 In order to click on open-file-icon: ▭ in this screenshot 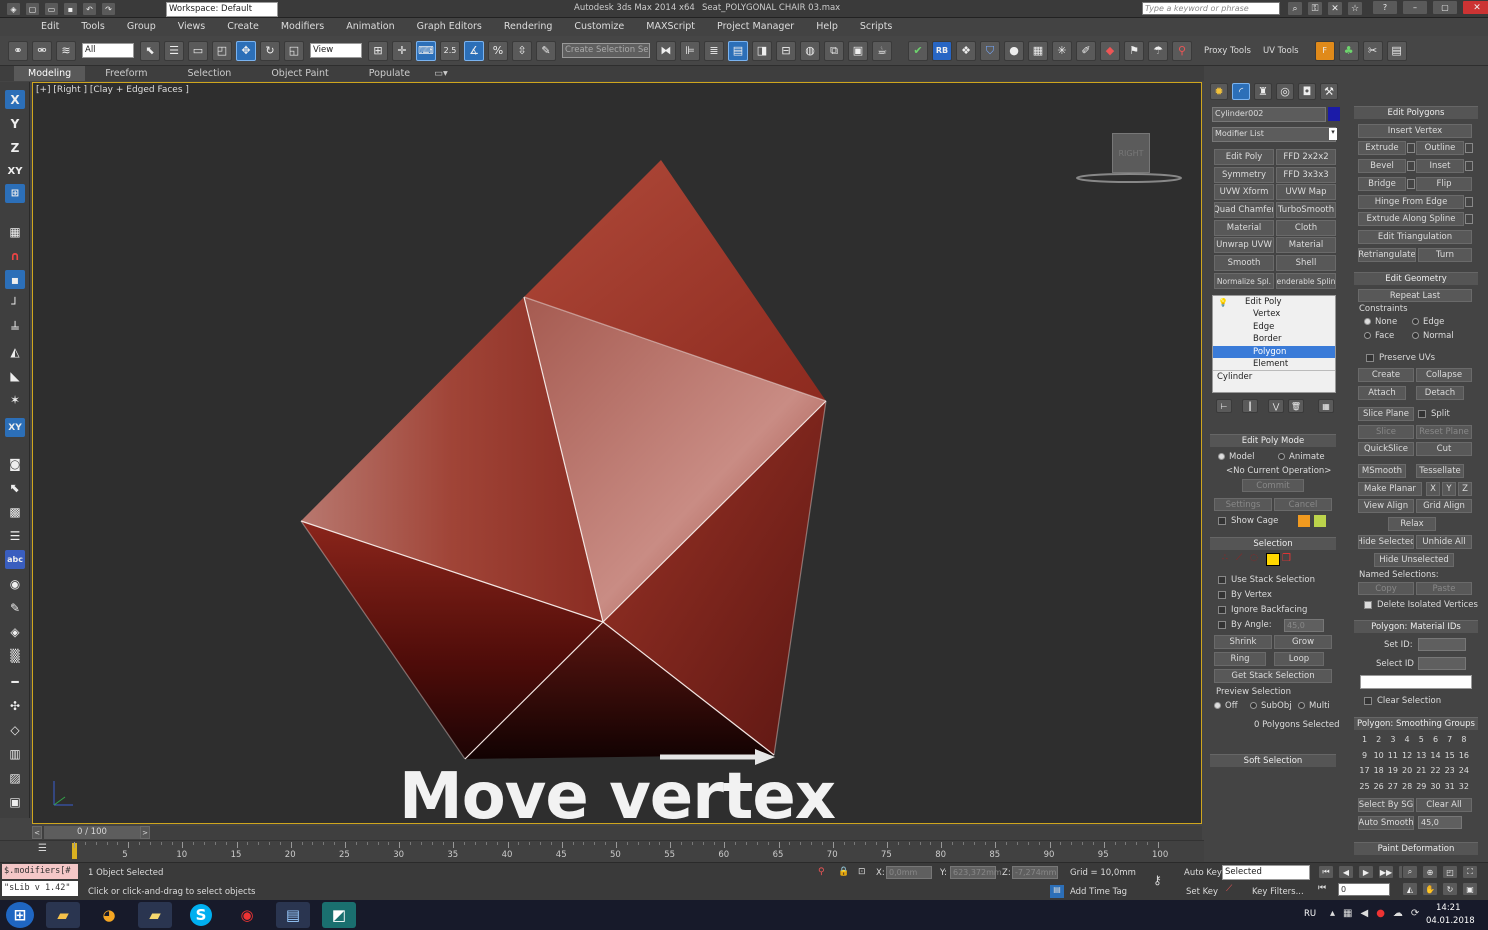, I will do `click(51, 9)`.